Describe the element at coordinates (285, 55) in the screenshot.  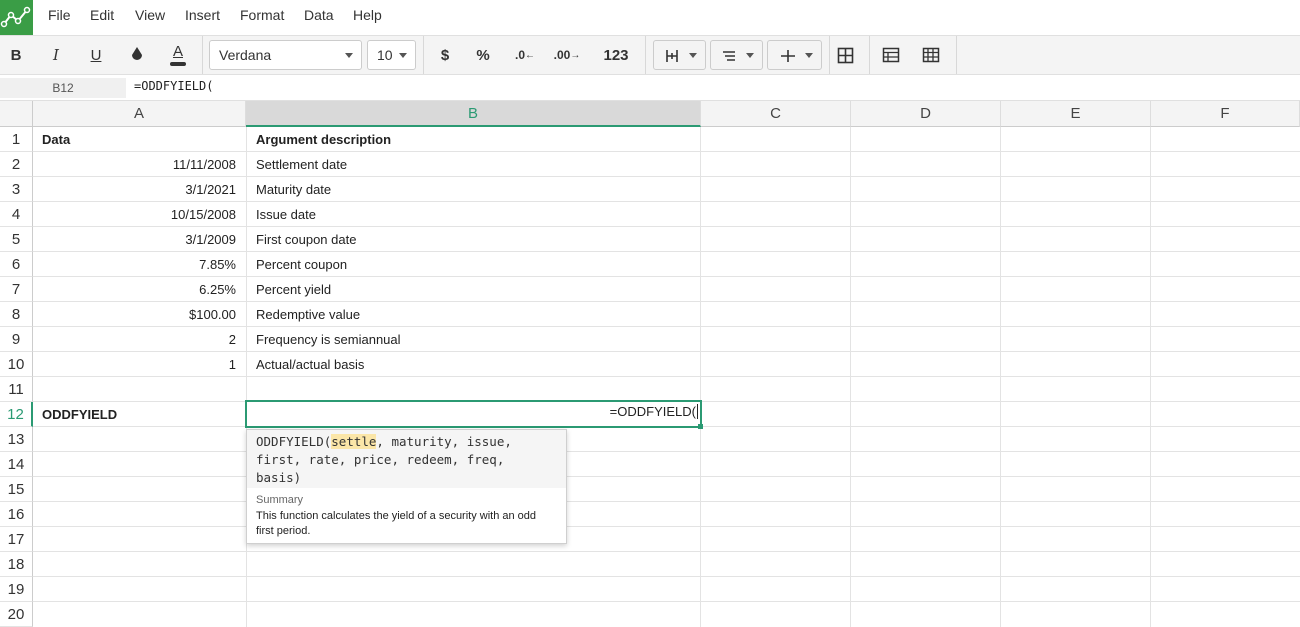
I see `font-family-select: Verdana` at that location.